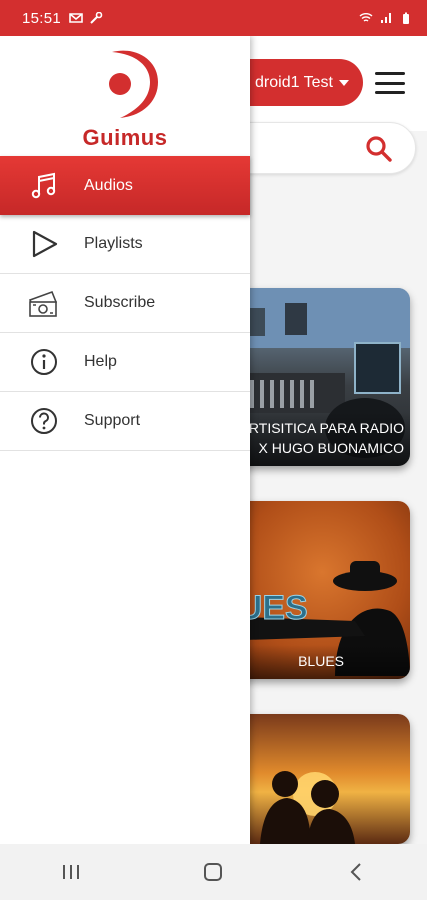 The image size is (427, 900). Describe the element at coordinates (356, 872) in the screenshot. I see `back-icon` at that location.